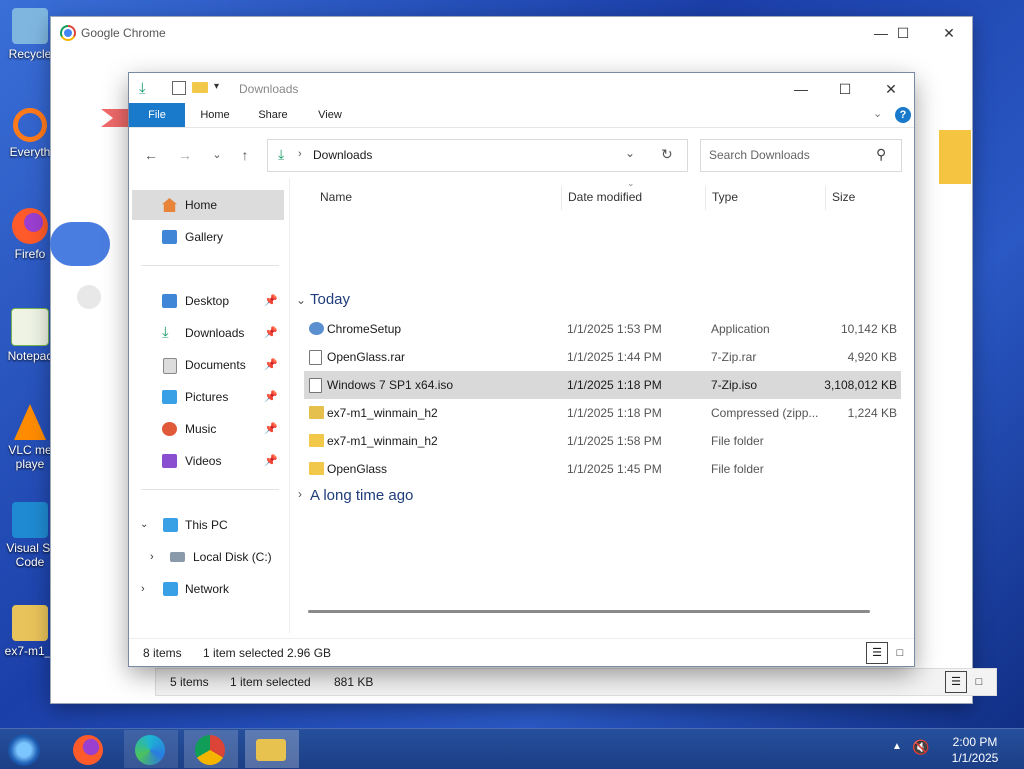 The height and width of the screenshot is (769, 1024). Describe the element at coordinates (330, 299) in the screenshot. I see `group-header-today: Today` at that location.